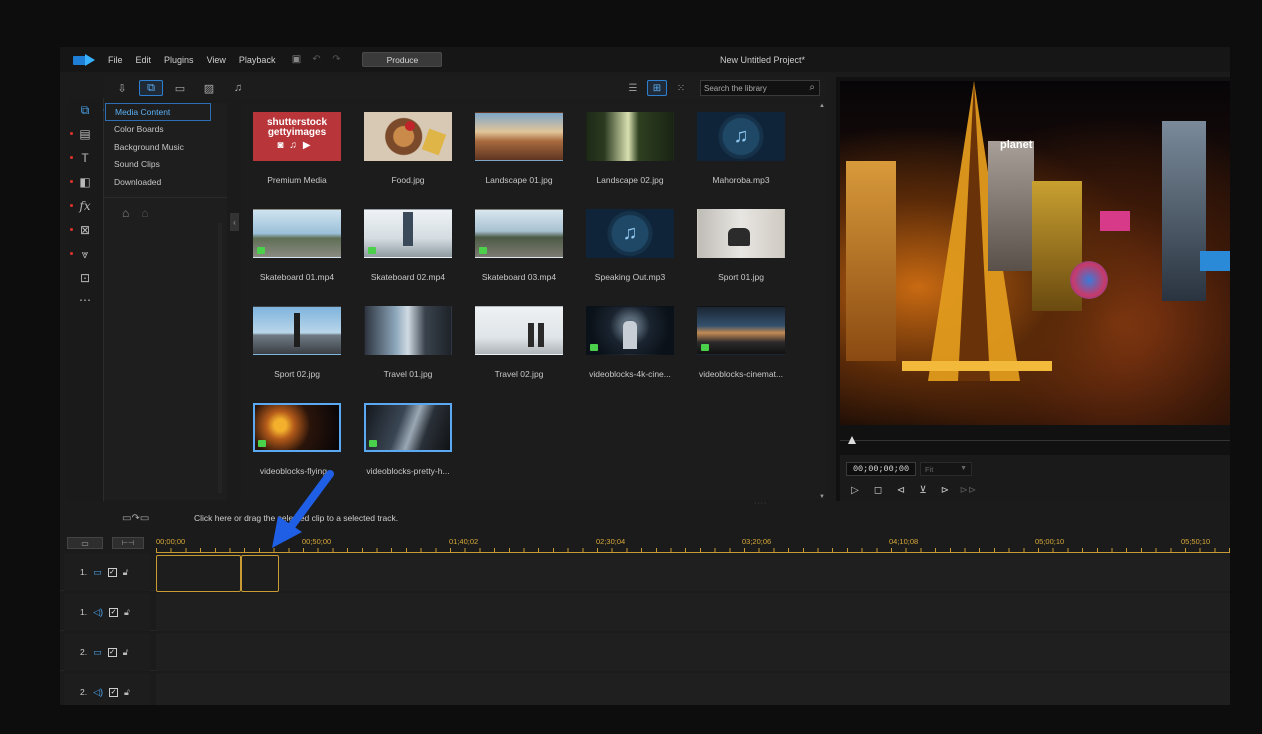 The height and width of the screenshot is (734, 1262). What do you see at coordinates (85, 543) in the screenshot?
I see `track-manager-icon: ▭` at bounding box center [85, 543].